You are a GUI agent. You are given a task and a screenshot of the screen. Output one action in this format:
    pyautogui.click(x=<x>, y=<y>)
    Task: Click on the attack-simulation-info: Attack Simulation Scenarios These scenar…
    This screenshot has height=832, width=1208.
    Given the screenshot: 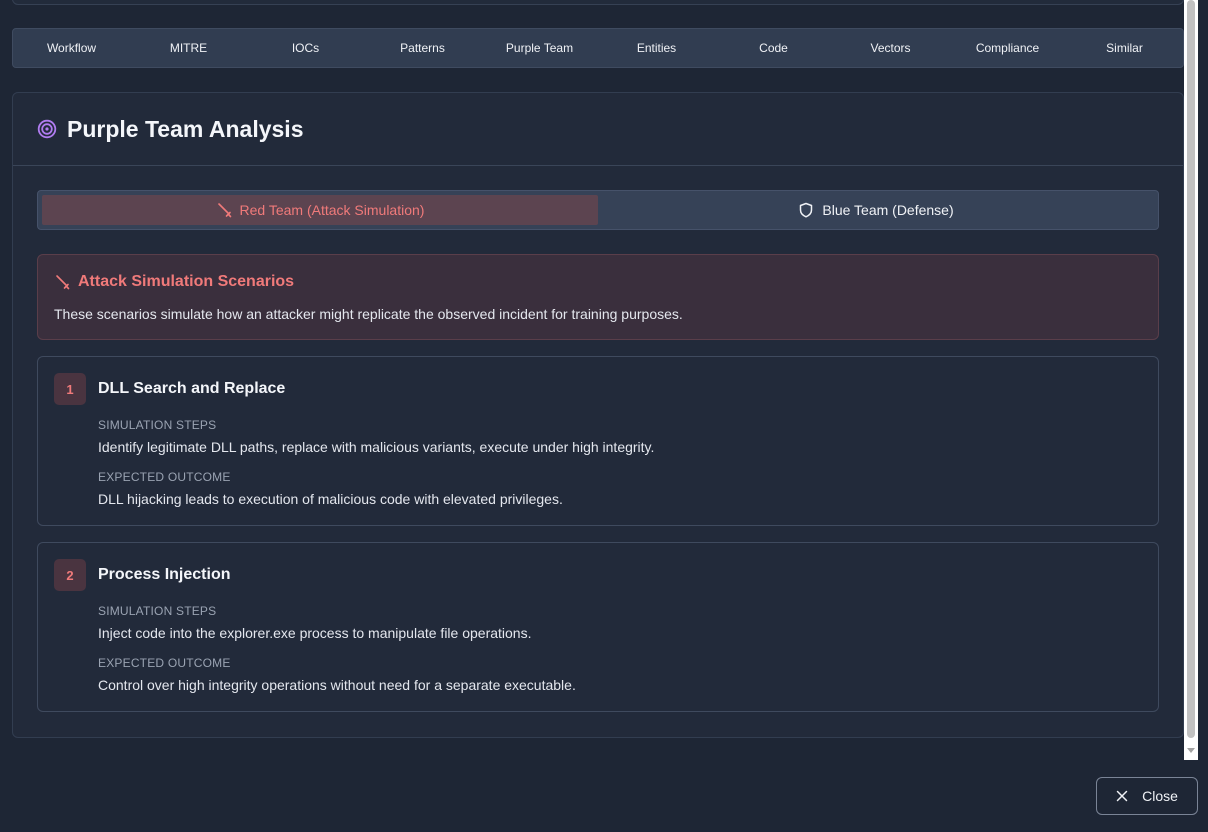 What is the action you would take?
    pyautogui.click(x=598, y=297)
    